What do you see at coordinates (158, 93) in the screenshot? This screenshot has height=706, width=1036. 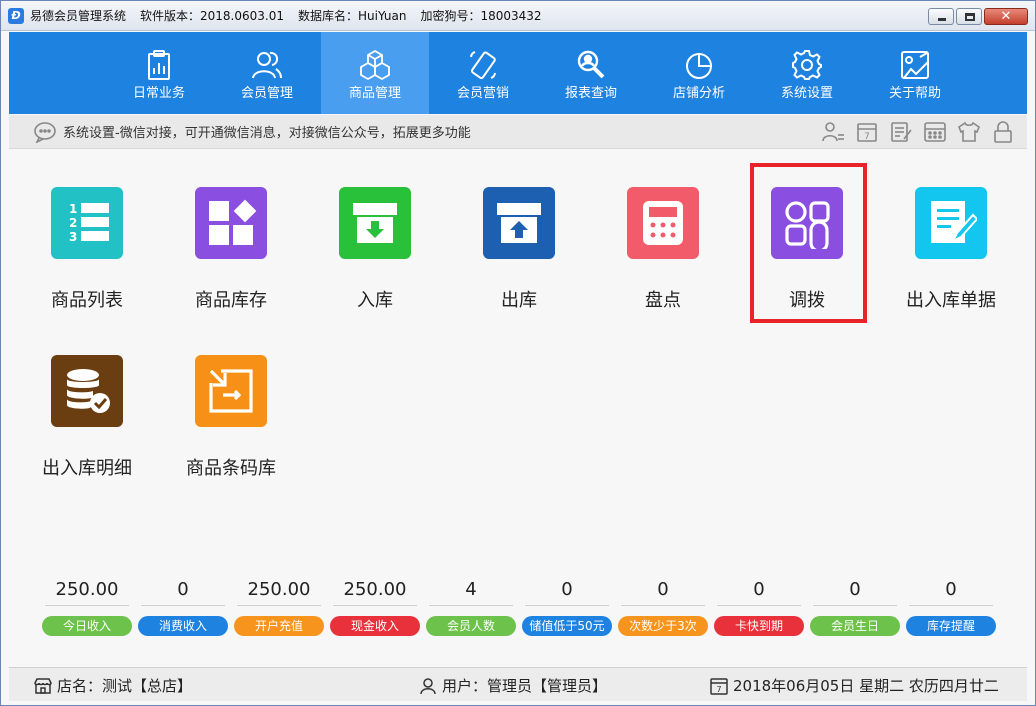 I see `nav-label: 日常业务` at bounding box center [158, 93].